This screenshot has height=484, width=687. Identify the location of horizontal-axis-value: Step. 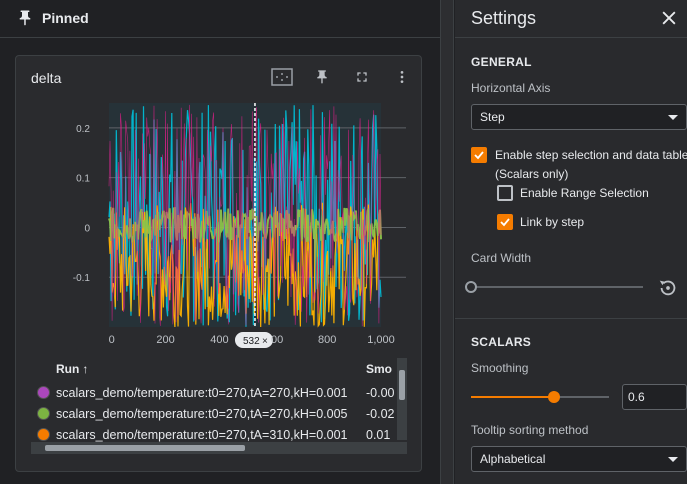
(492, 117).